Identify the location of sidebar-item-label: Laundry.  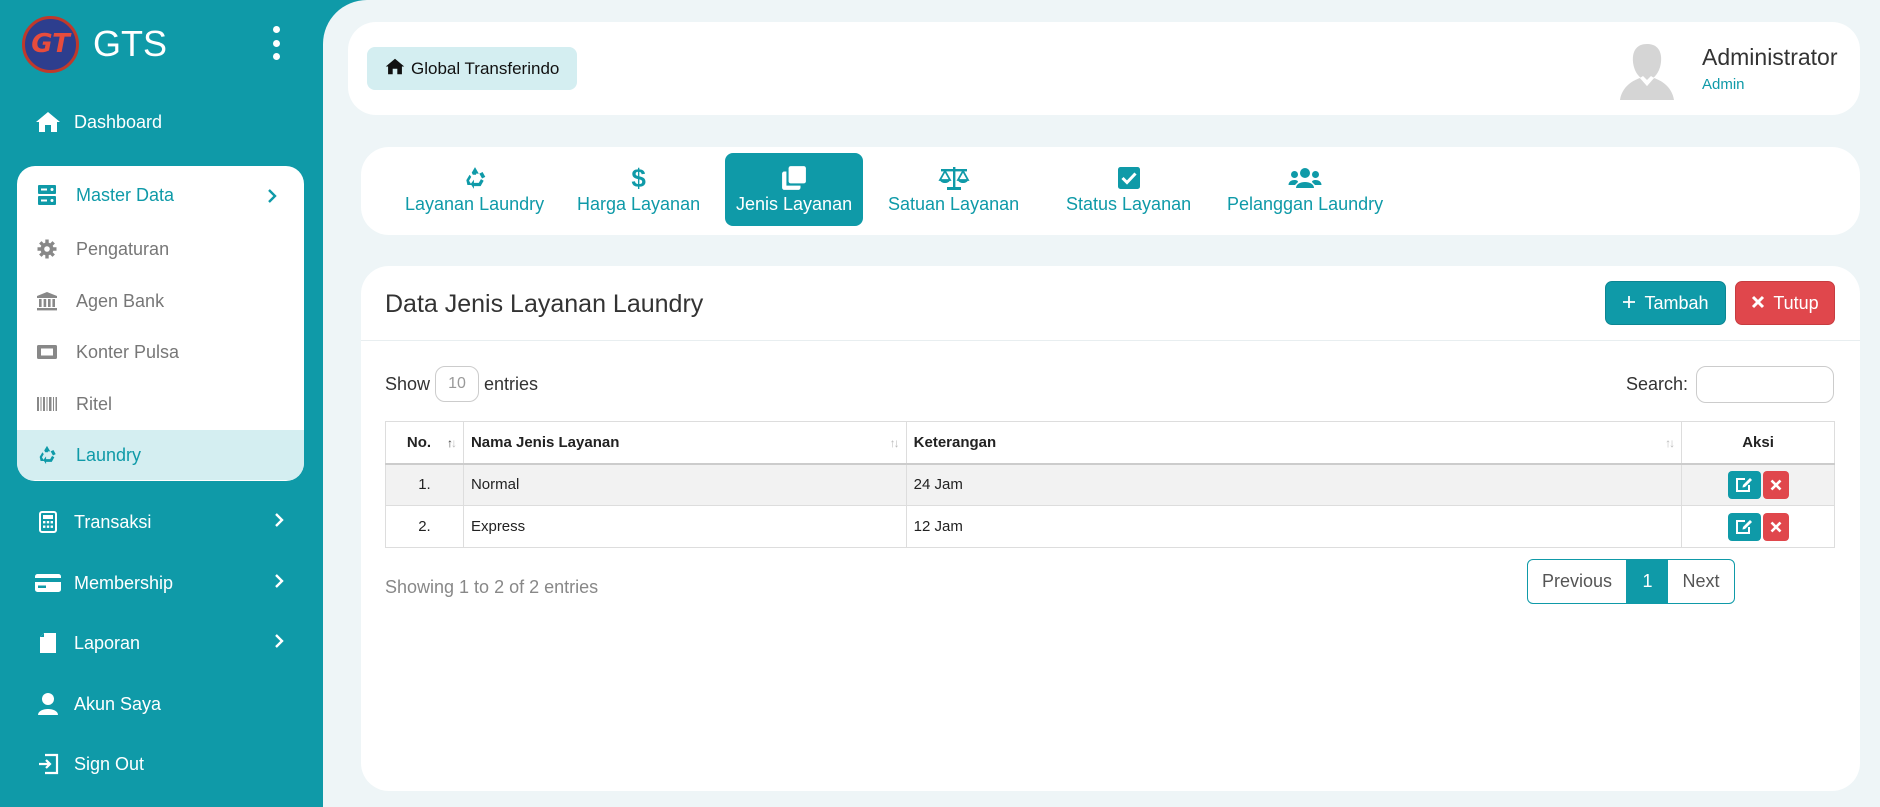
(109, 454).